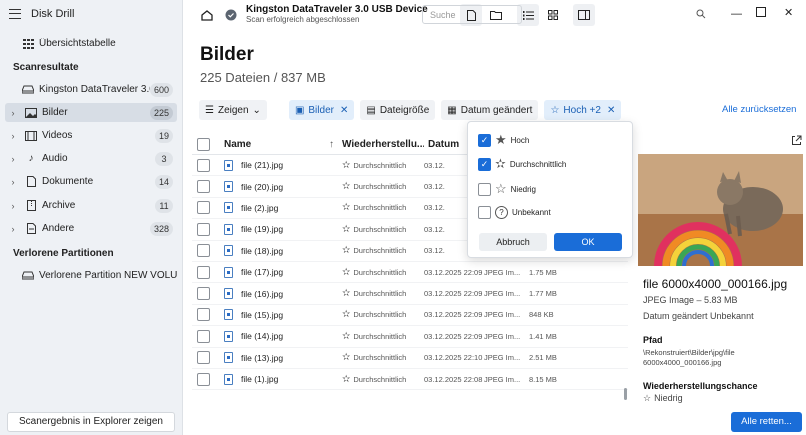 This screenshot has height=435, width=806. What do you see at coordinates (543, 336) in the screenshot?
I see `size-cell: 1.41 MB` at bounding box center [543, 336].